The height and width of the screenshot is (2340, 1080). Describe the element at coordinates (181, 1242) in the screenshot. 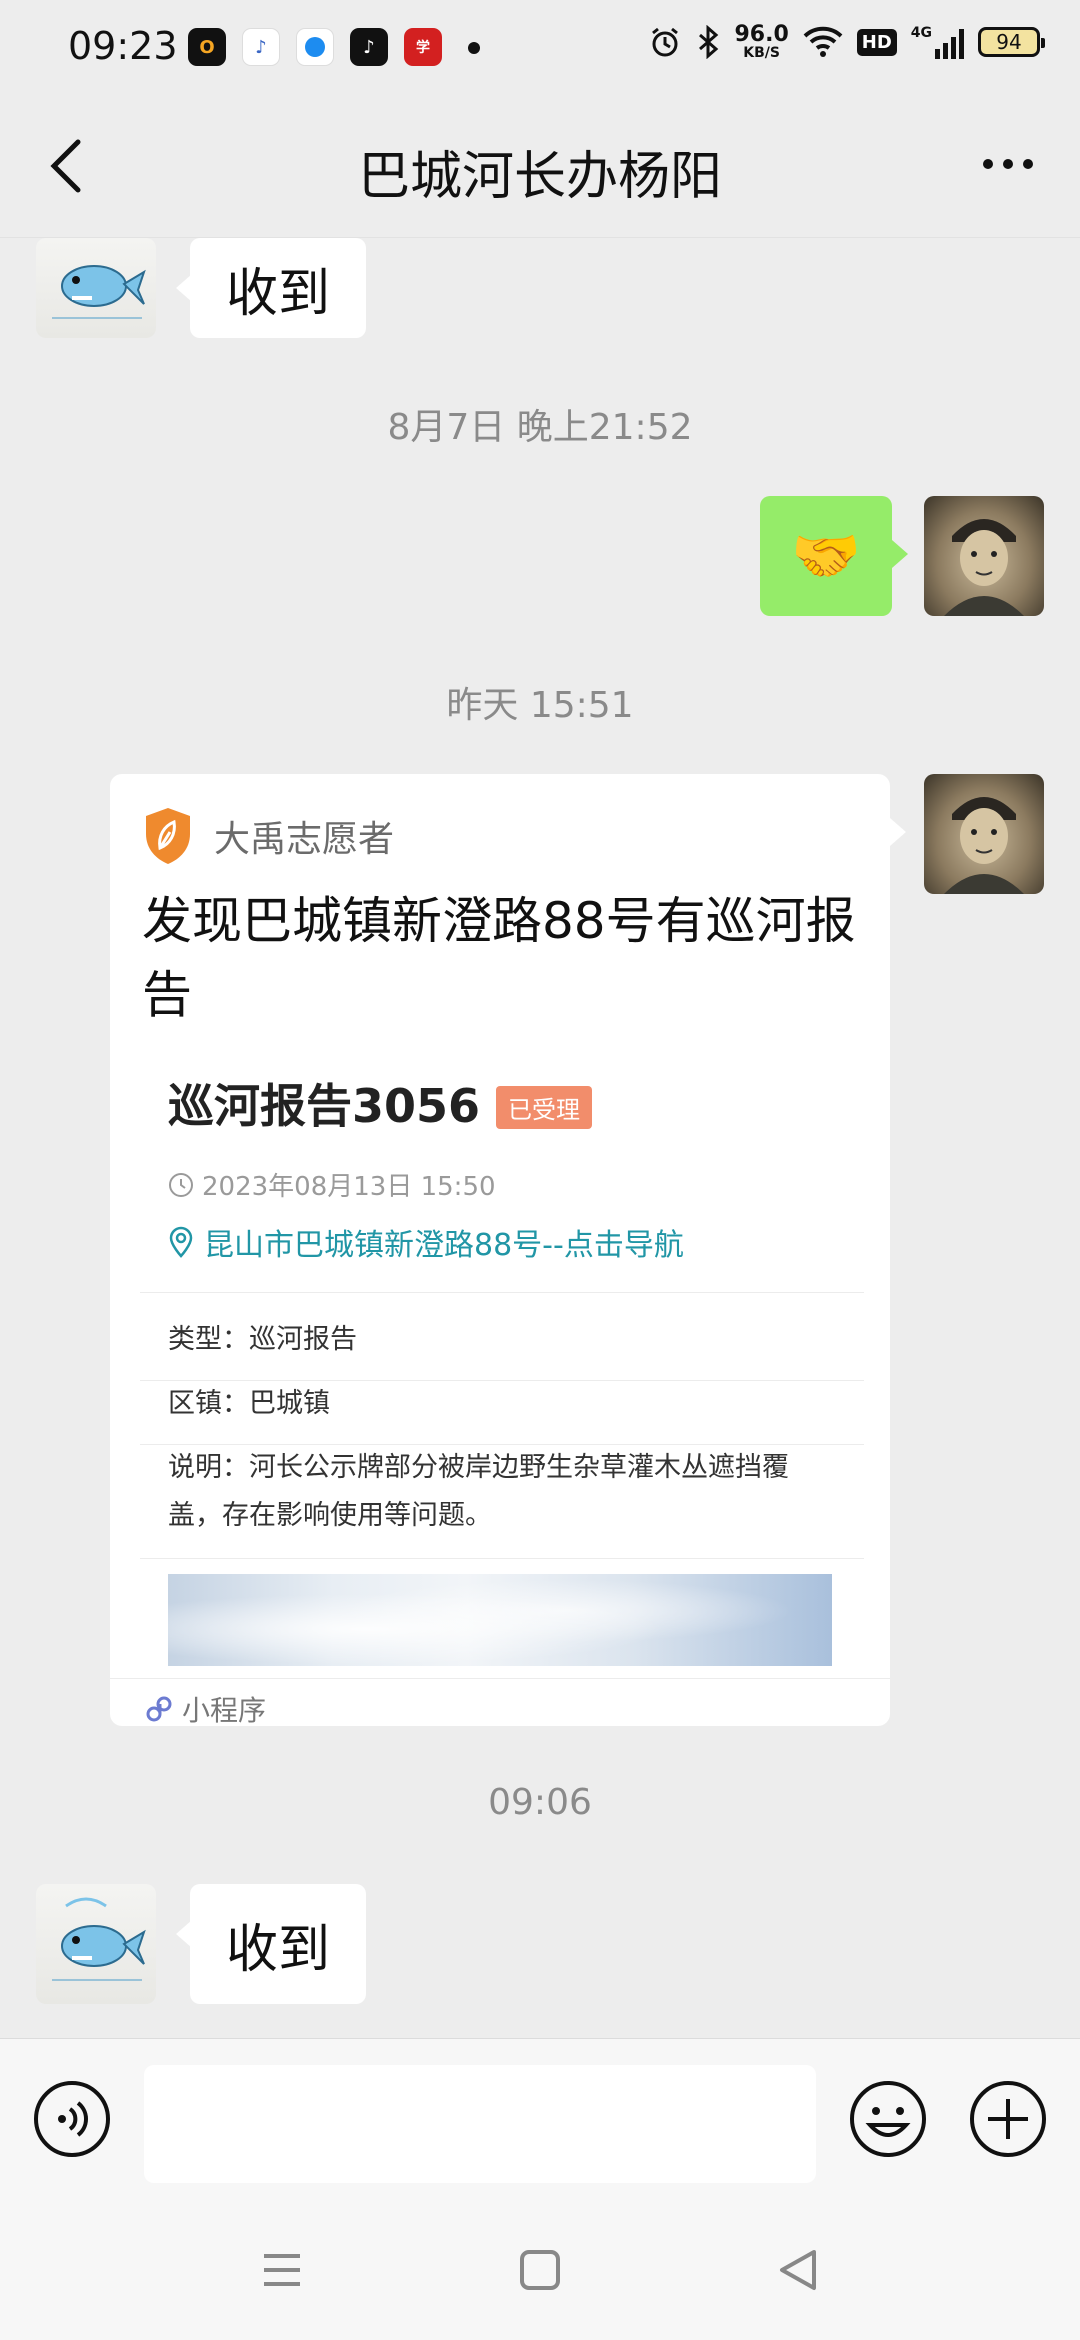

I see `location-pin-icon` at that location.